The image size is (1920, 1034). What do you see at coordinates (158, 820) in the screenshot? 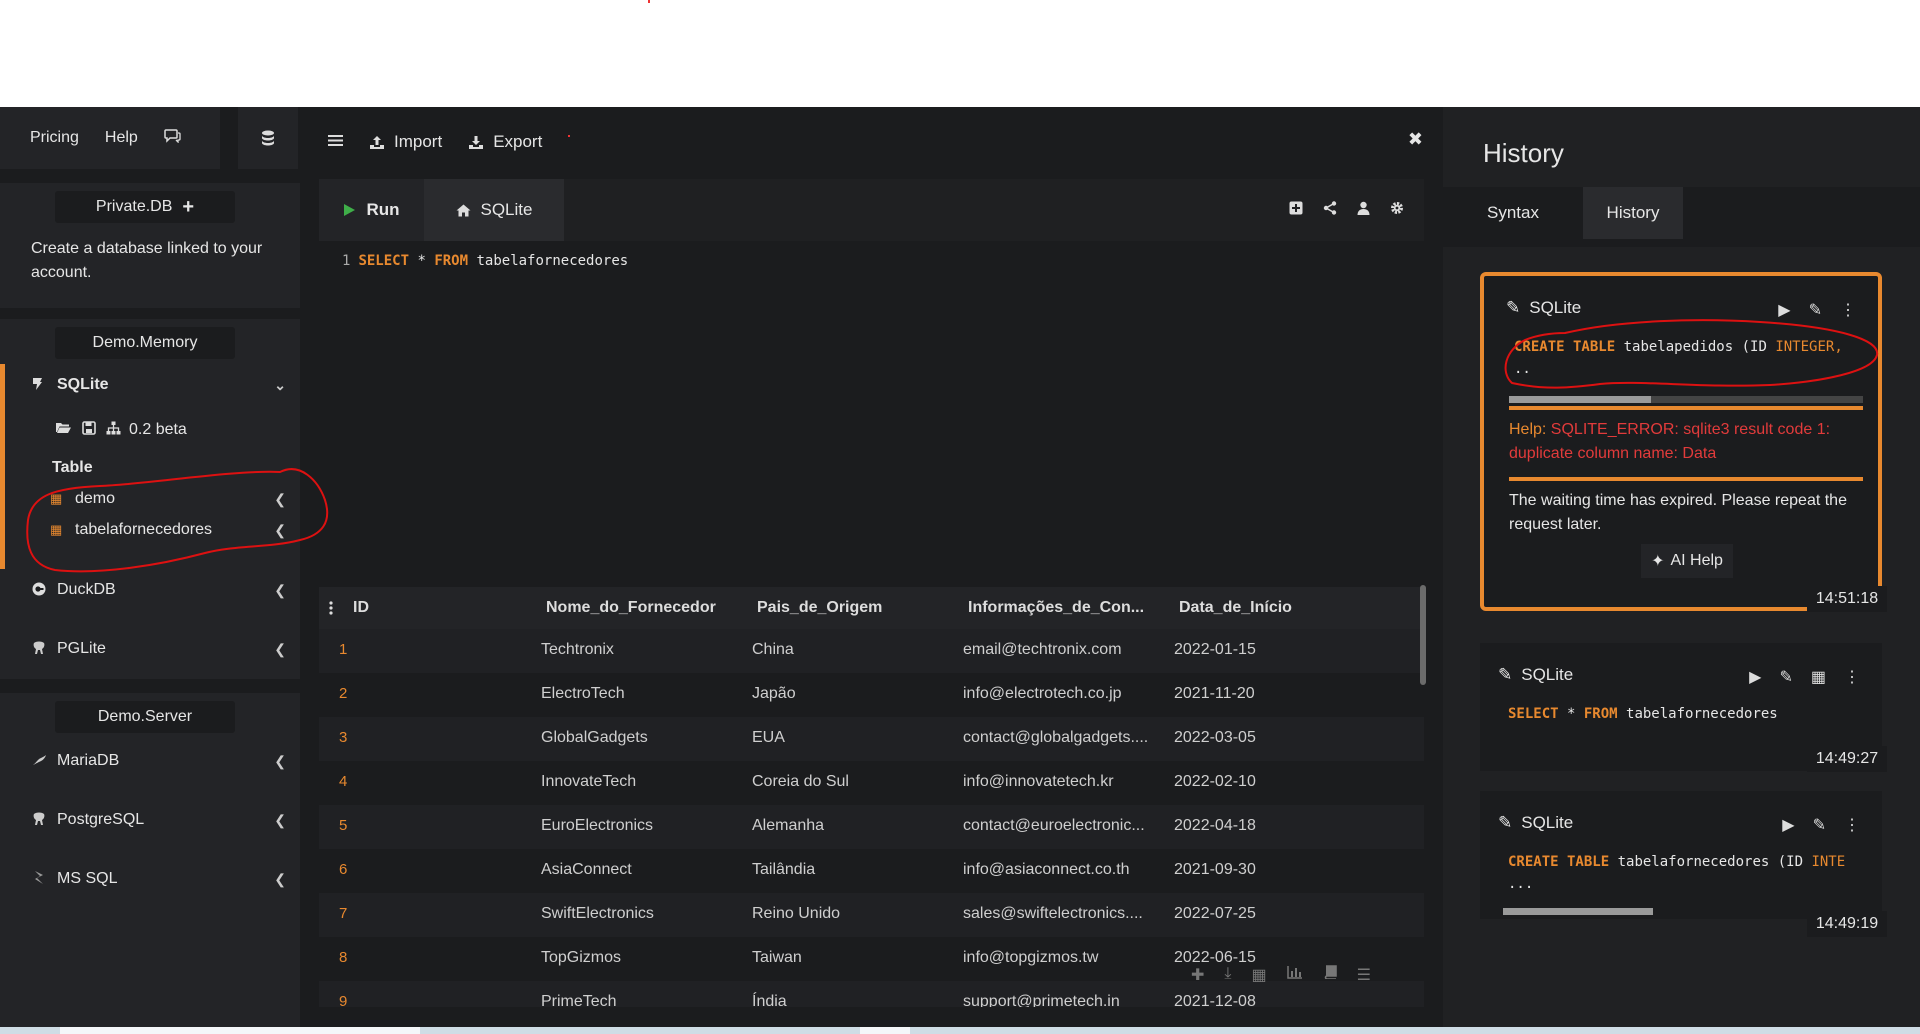
I see `sidebar-item-postgresql: PostgreSQL ❮` at bounding box center [158, 820].